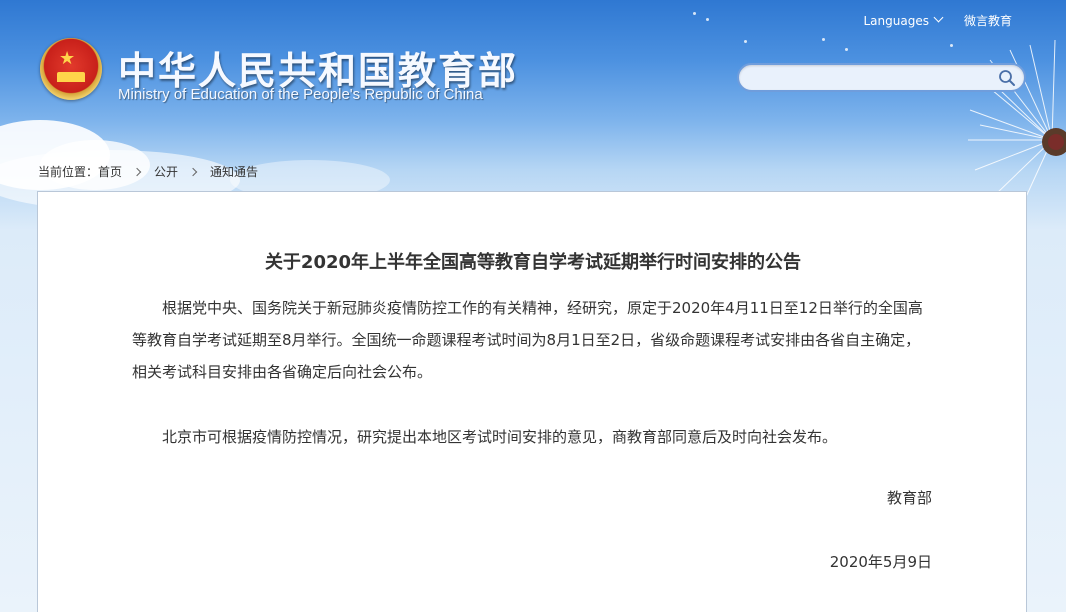 The height and width of the screenshot is (612, 1066). What do you see at coordinates (110, 171) in the screenshot?
I see `breadcrumb-home: 首页` at bounding box center [110, 171].